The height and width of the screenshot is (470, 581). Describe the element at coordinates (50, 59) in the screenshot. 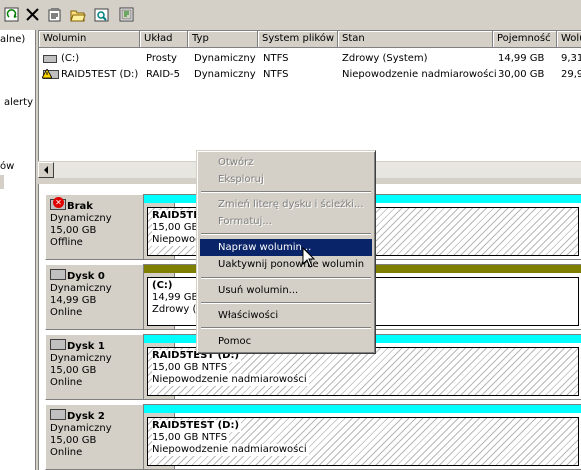

I see `volume-icon` at that location.